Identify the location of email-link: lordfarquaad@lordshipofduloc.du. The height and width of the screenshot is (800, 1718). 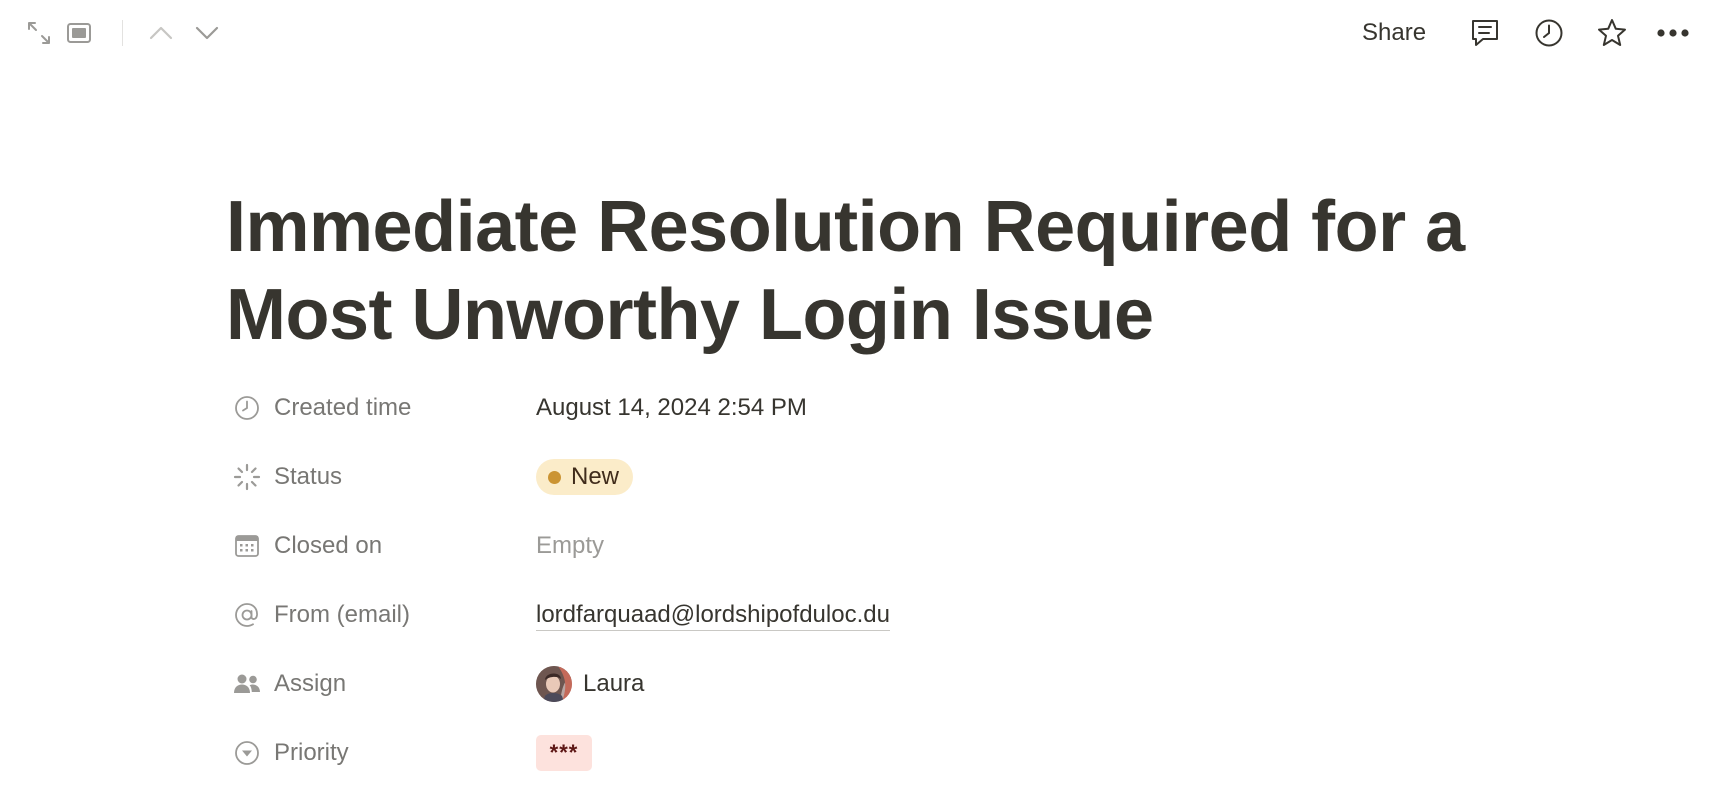
(713, 615).